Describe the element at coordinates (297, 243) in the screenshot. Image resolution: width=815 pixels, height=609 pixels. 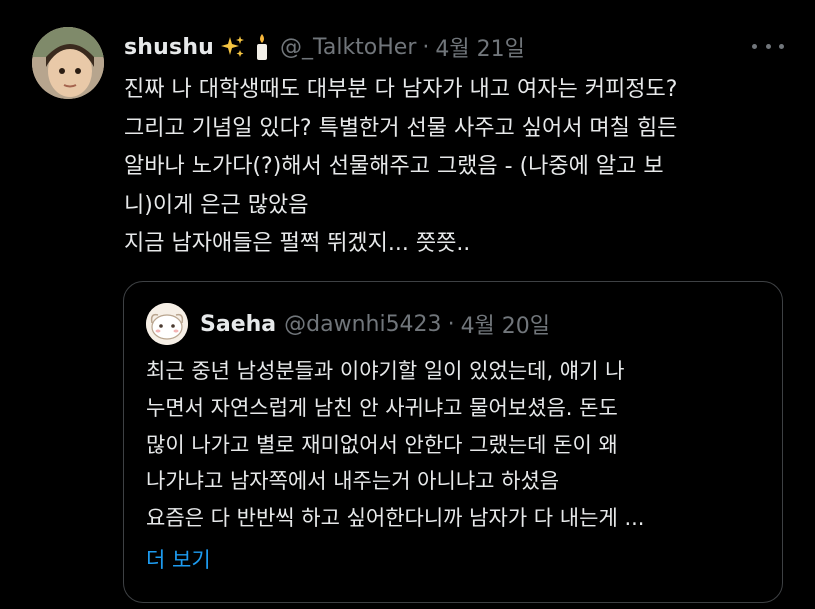
I see `tweet-text-line: 지금 남자애들은 펄쩍 뛰겠지... 쯧쯧..` at that location.